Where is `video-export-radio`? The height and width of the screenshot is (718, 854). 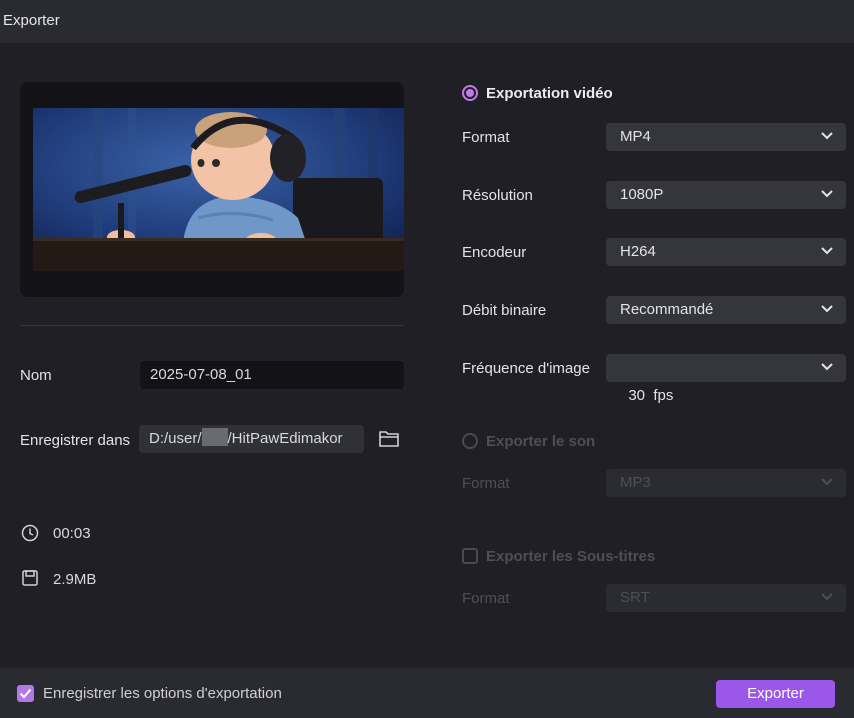
video-export-radio is located at coordinates (470, 93).